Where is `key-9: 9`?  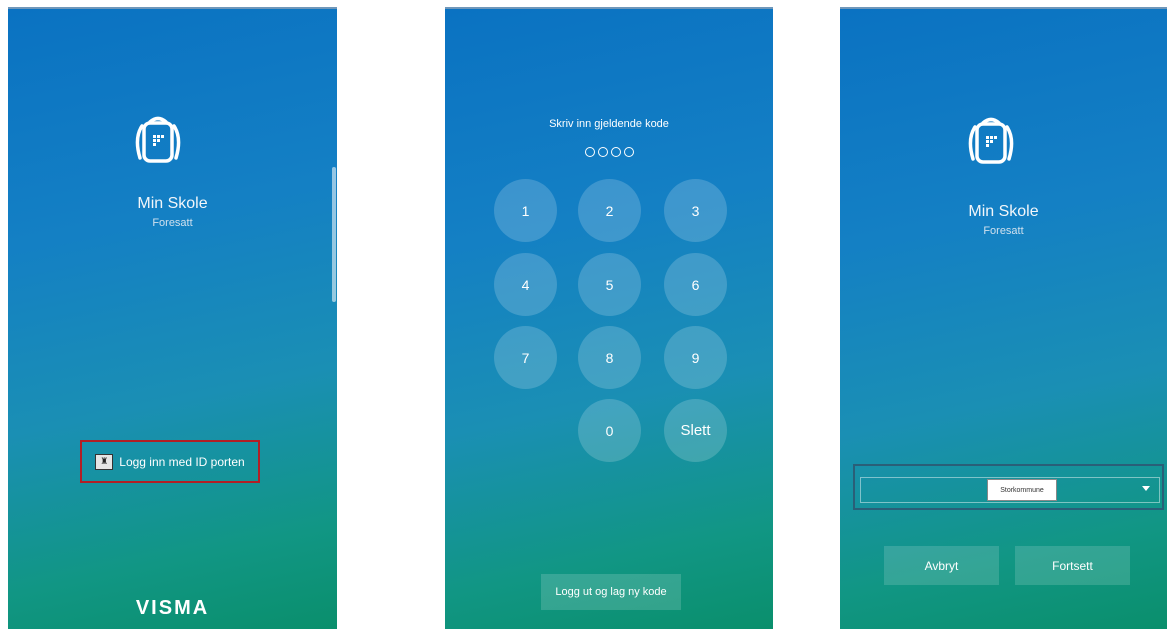
key-9: 9 is located at coordinates (695, 357).